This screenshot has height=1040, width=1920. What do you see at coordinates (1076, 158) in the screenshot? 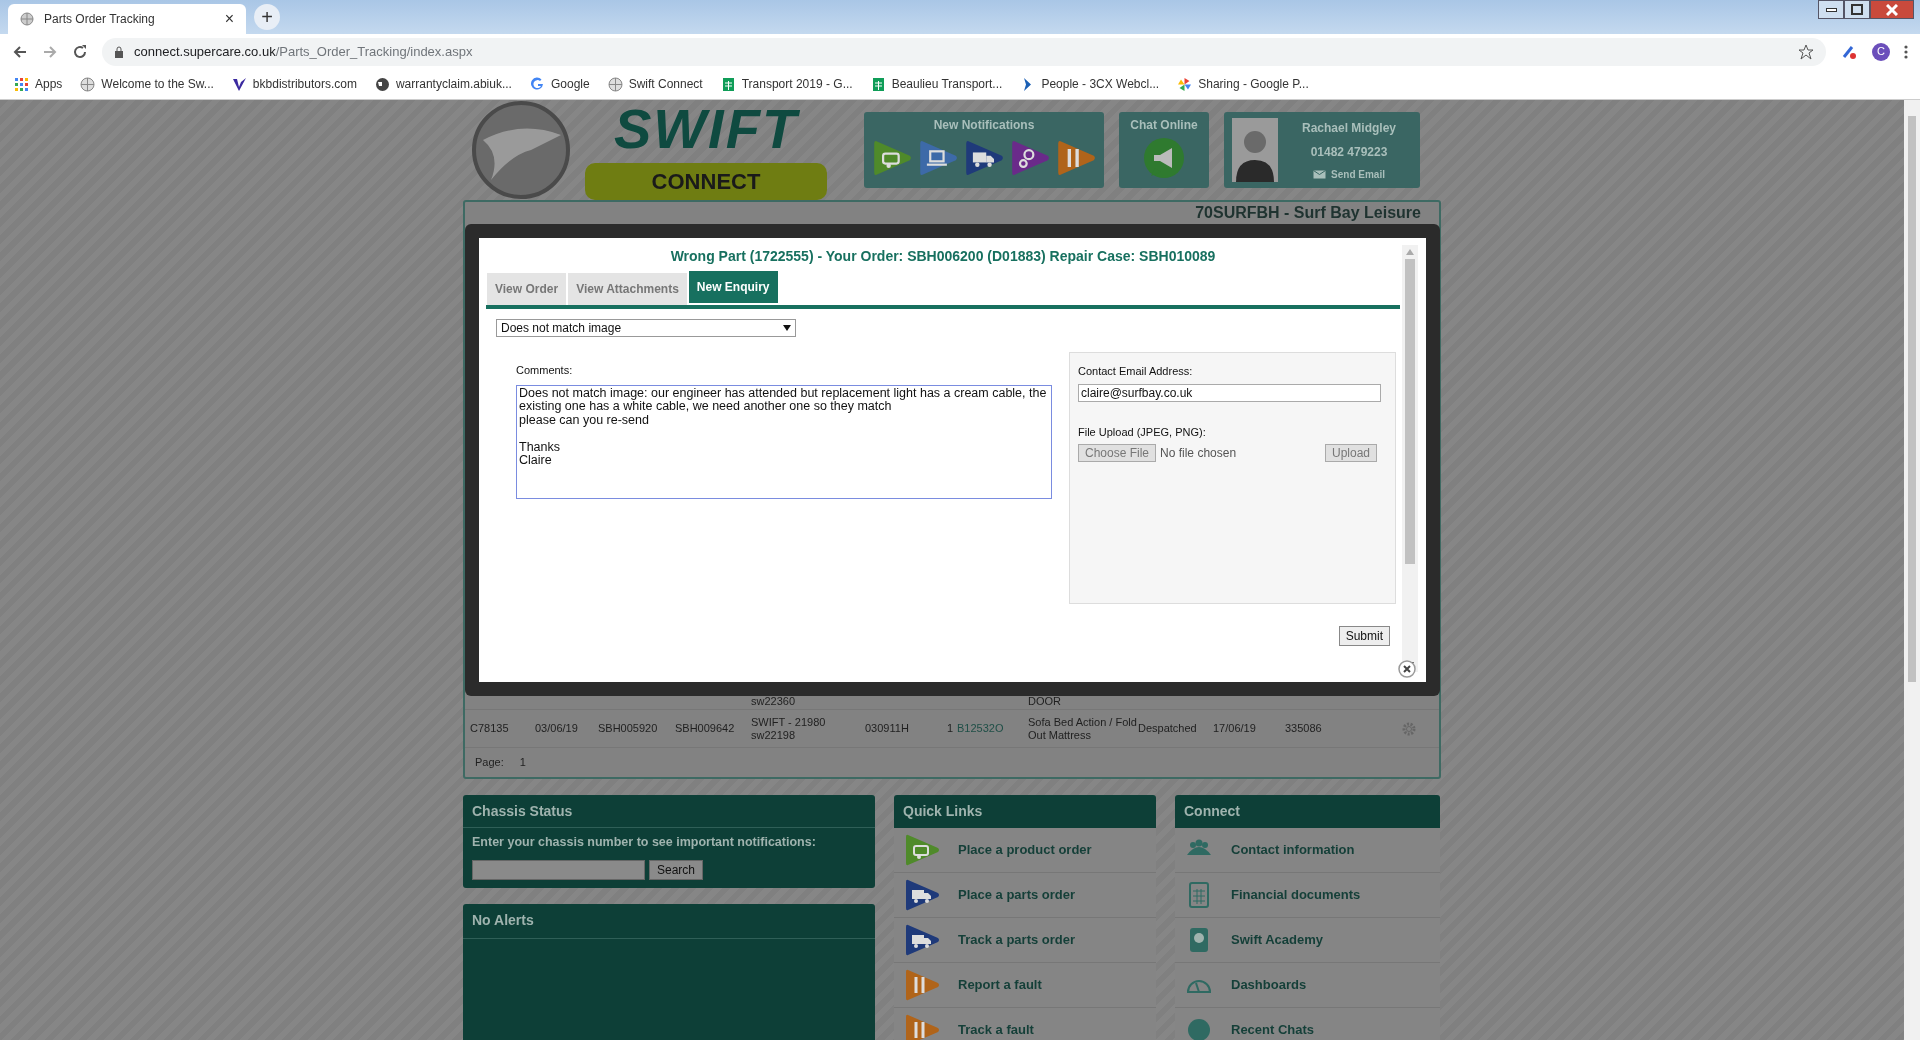
I see `tools-notification-icon` at bounding box center [1076, 158].